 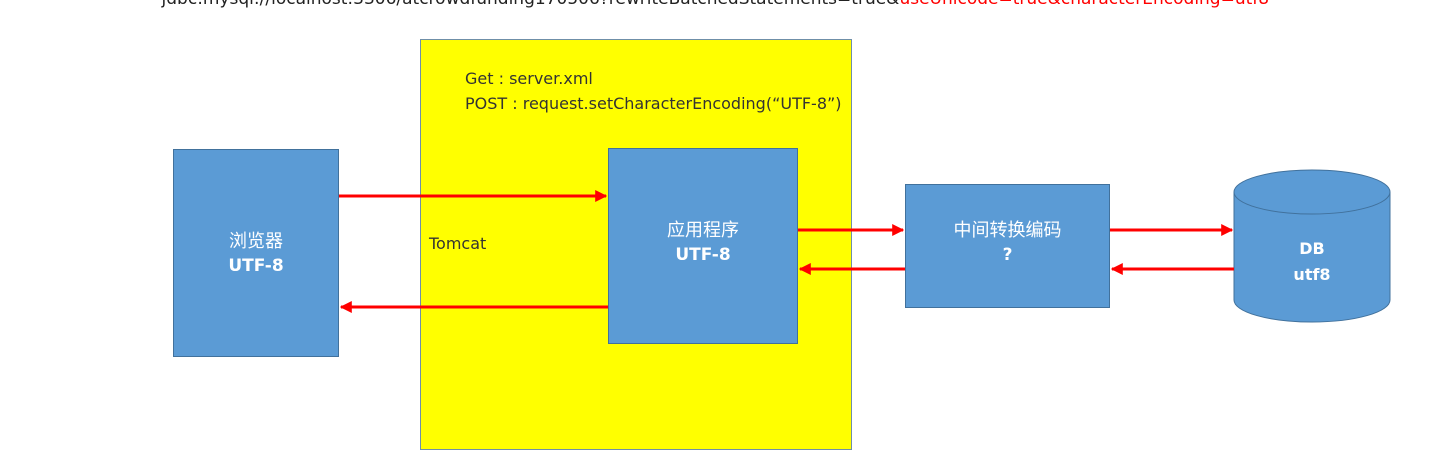 What do you see at coordinates (1312, 274) in the screenshot?
I see `database-encoding: utf8` at bounding box center [1312, 274].